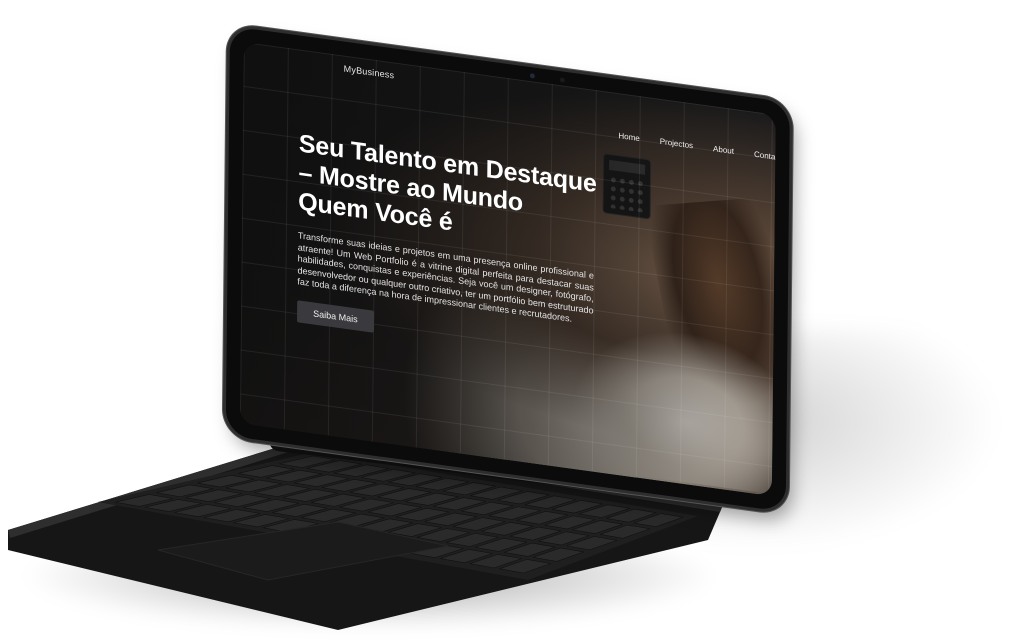 Image resolution: width=1024 pixels, height=642 pixels. Describe the element at coordinates (562, 80) in the screenshot. I see `camera-sensor` at that location.